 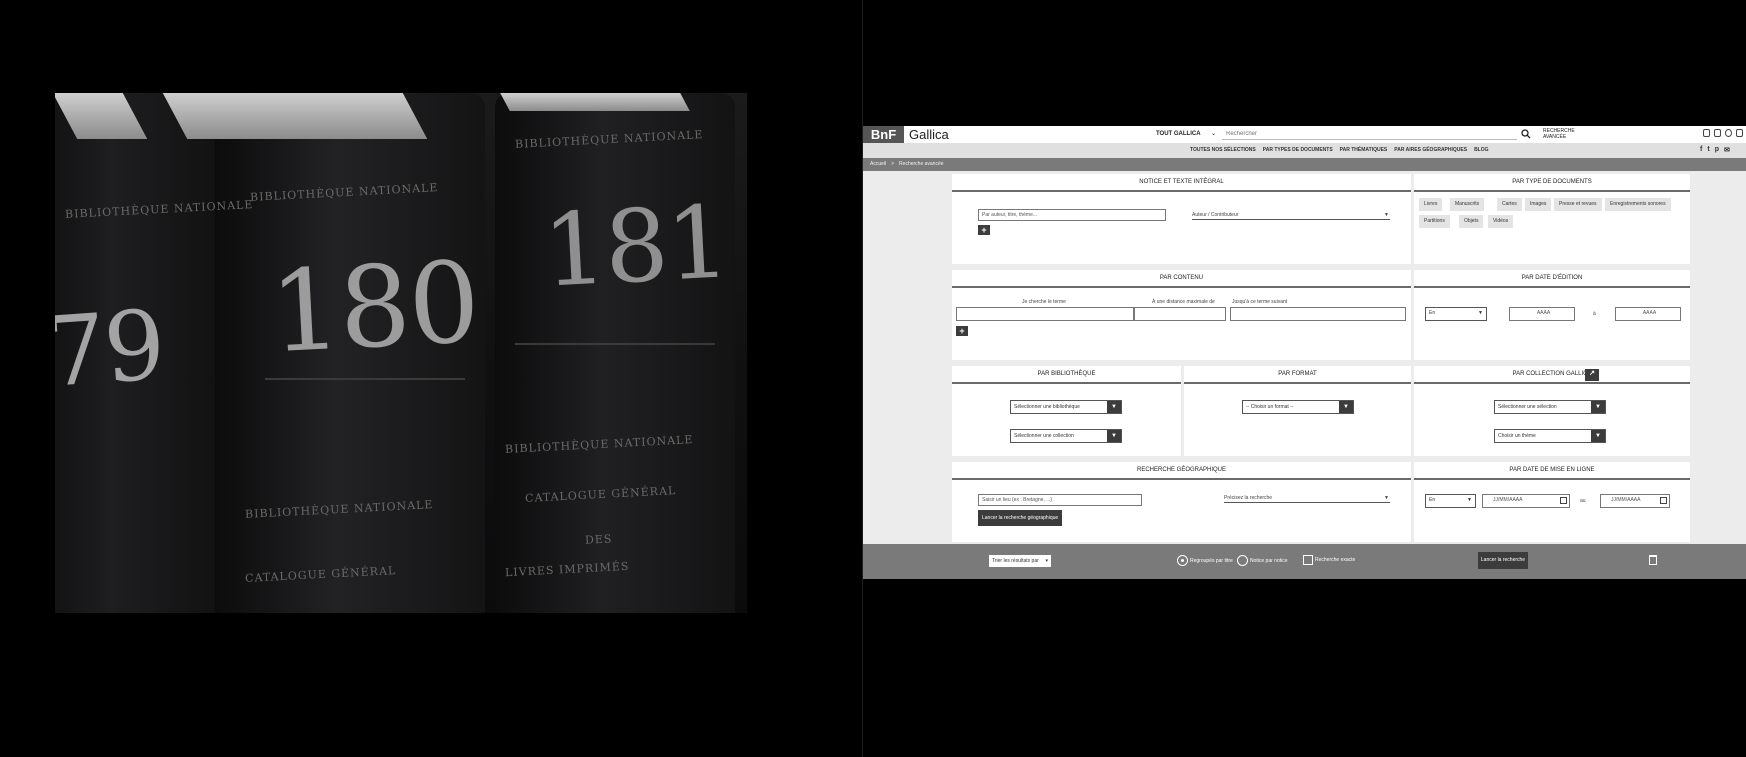 I want to click on edition-mode-value: En, so click(x=1432, y=313).